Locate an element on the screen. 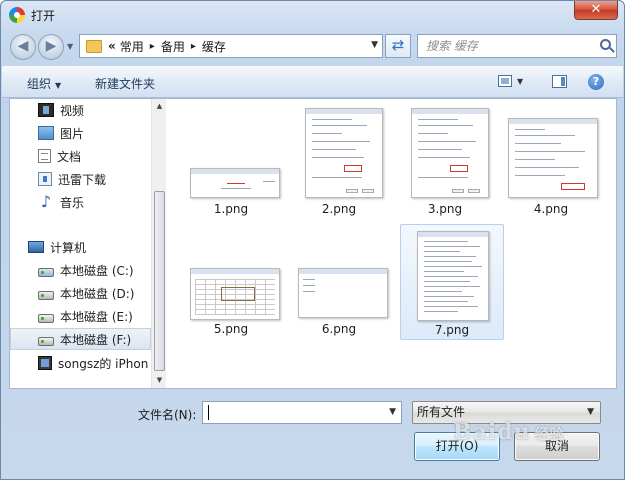  nav-item-computer: 计算机 is located at coordinates (97, 247).